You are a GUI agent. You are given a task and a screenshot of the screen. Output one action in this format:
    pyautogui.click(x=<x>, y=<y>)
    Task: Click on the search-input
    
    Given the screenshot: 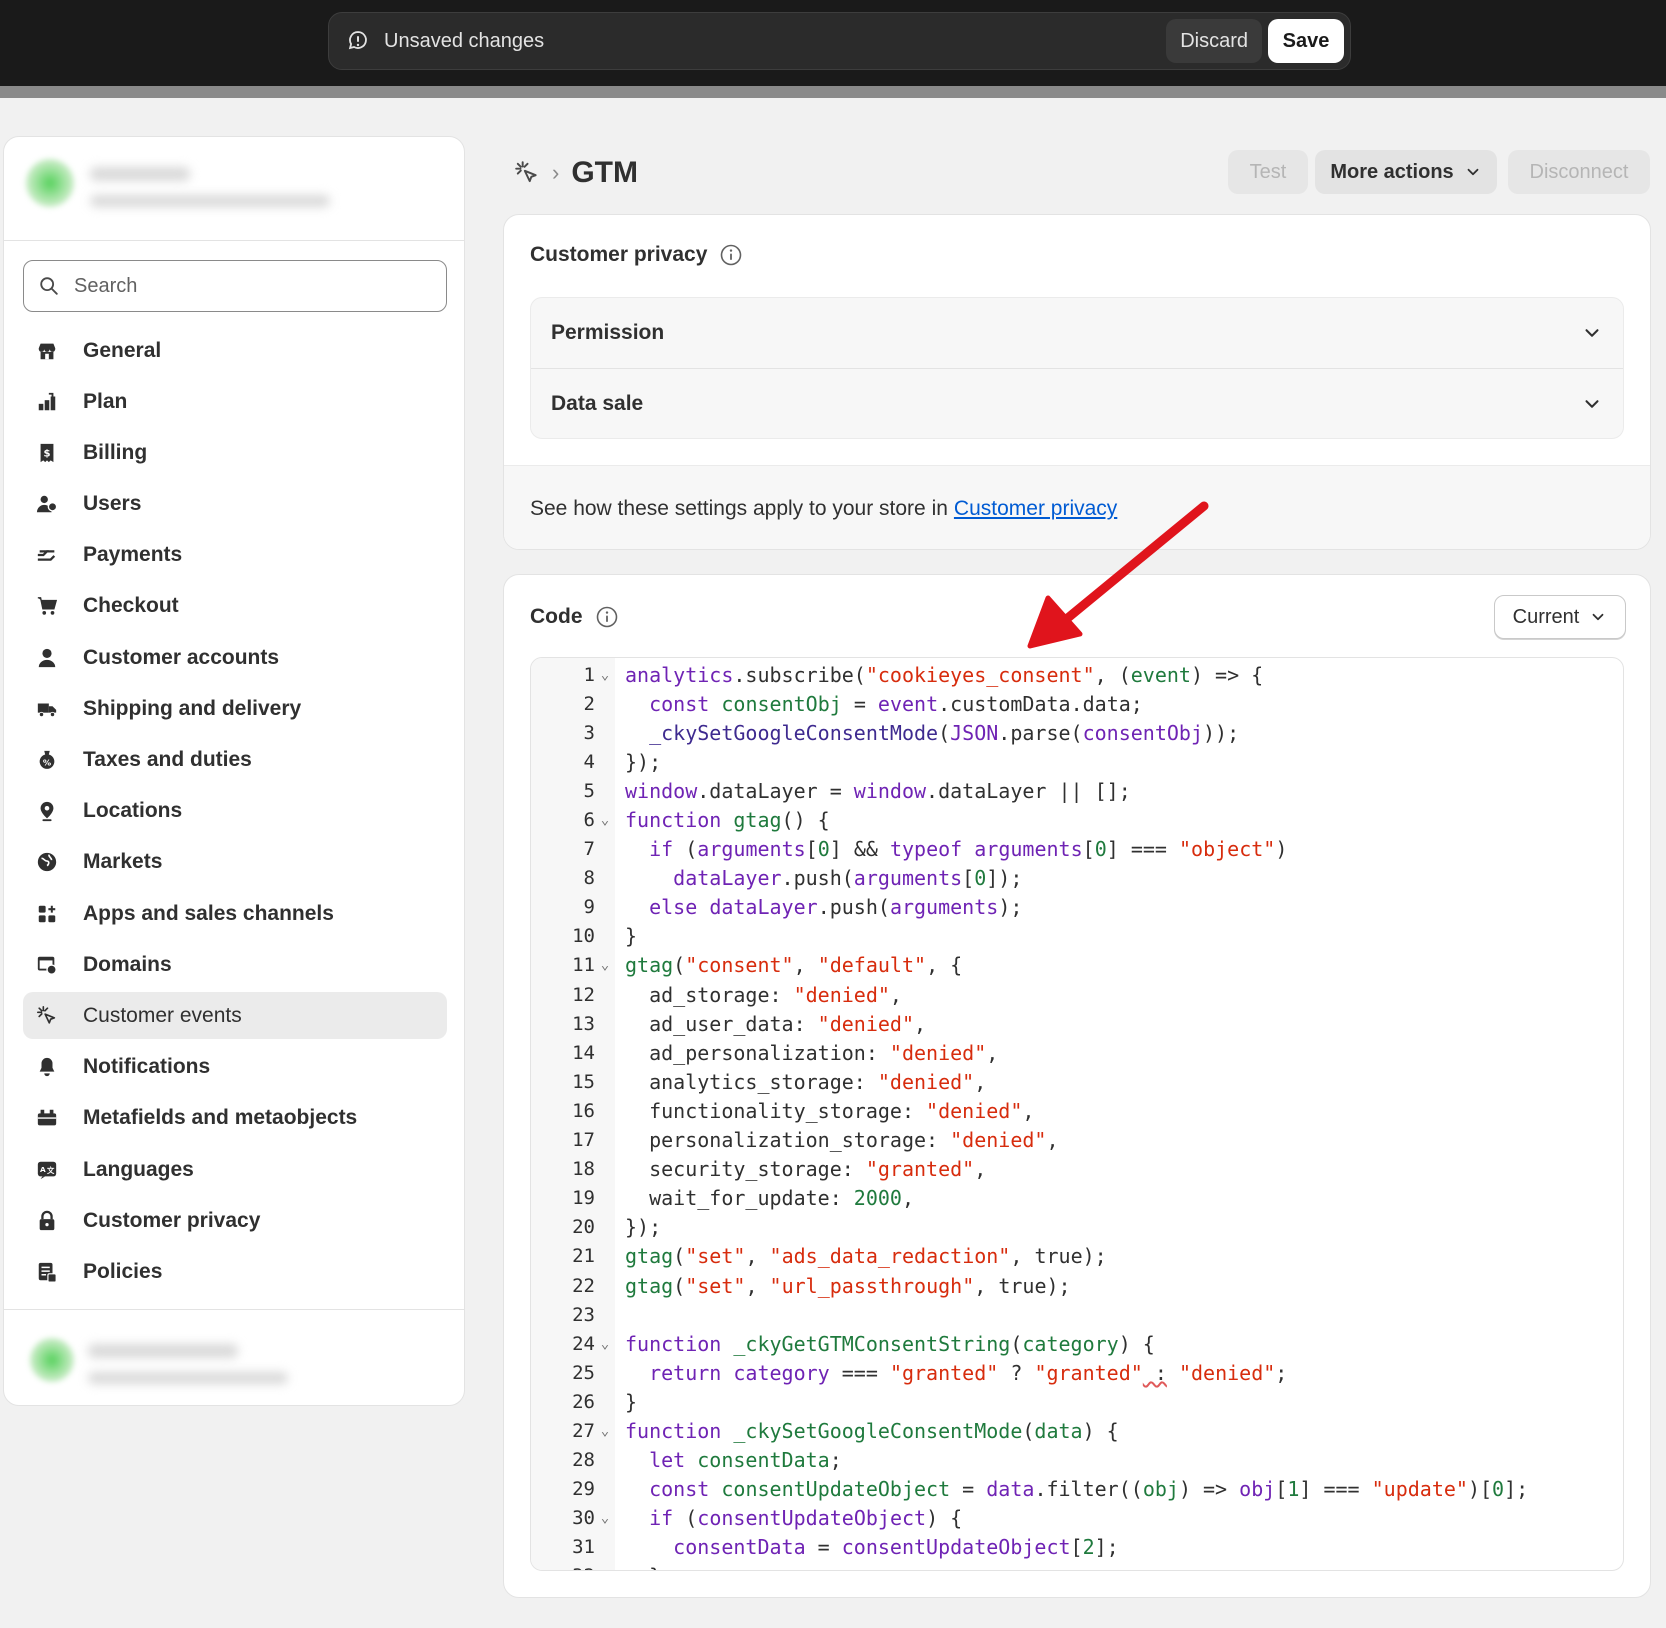 What is the action you would take?
    pyautogui.click(x=234, y=286)
    